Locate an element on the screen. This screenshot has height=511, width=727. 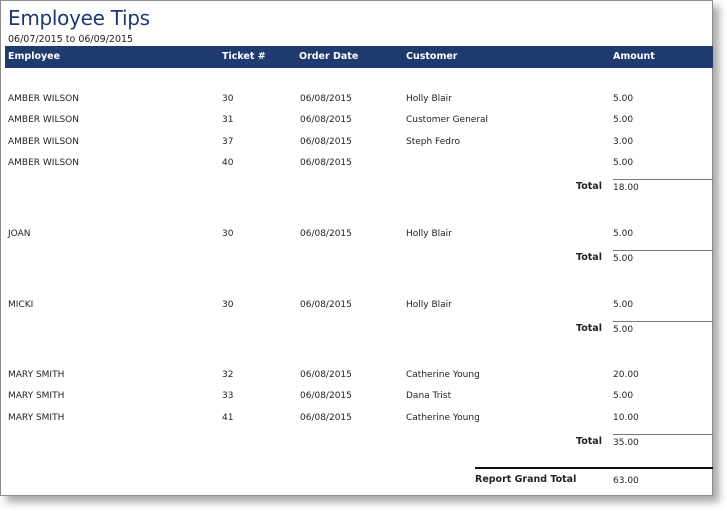
column-header-order-date: Order Date is located at coordinates (329, 56).